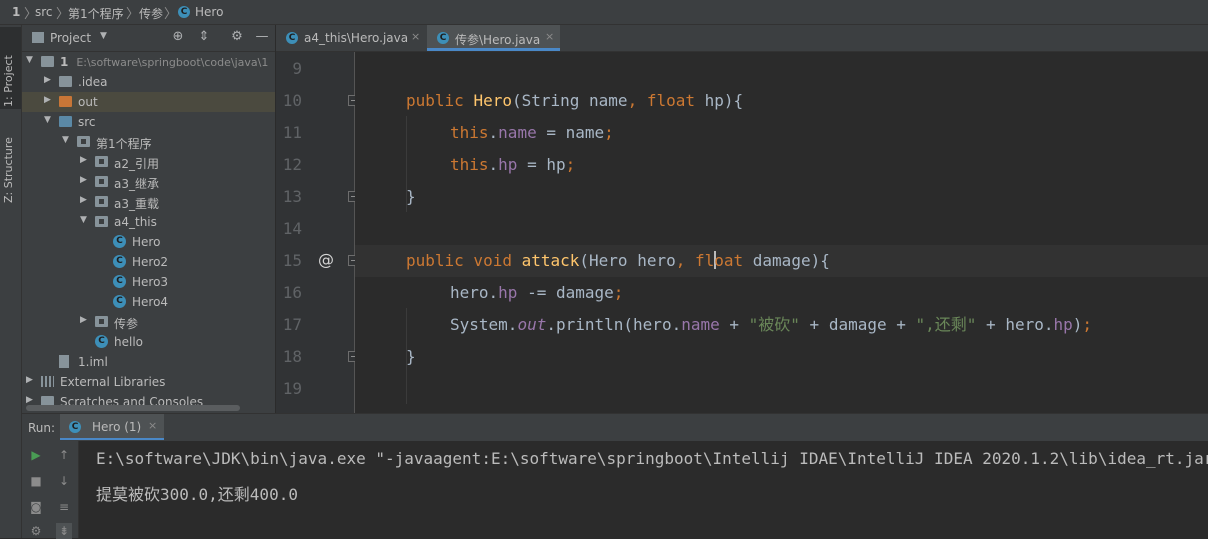 This screenshot has height=539, width=1208. Describe the element at coordinates (237, 37) in the screenshot. I see `gear-icon: ⚙` at that location.